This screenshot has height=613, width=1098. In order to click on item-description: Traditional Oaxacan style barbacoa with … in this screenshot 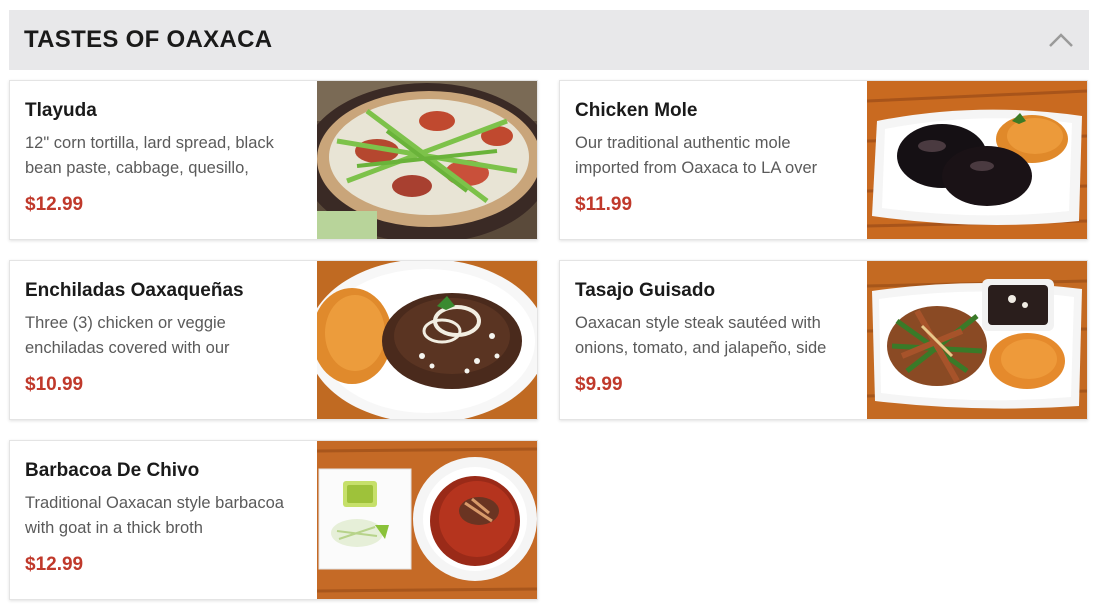, I will do `click(154, 515)`.